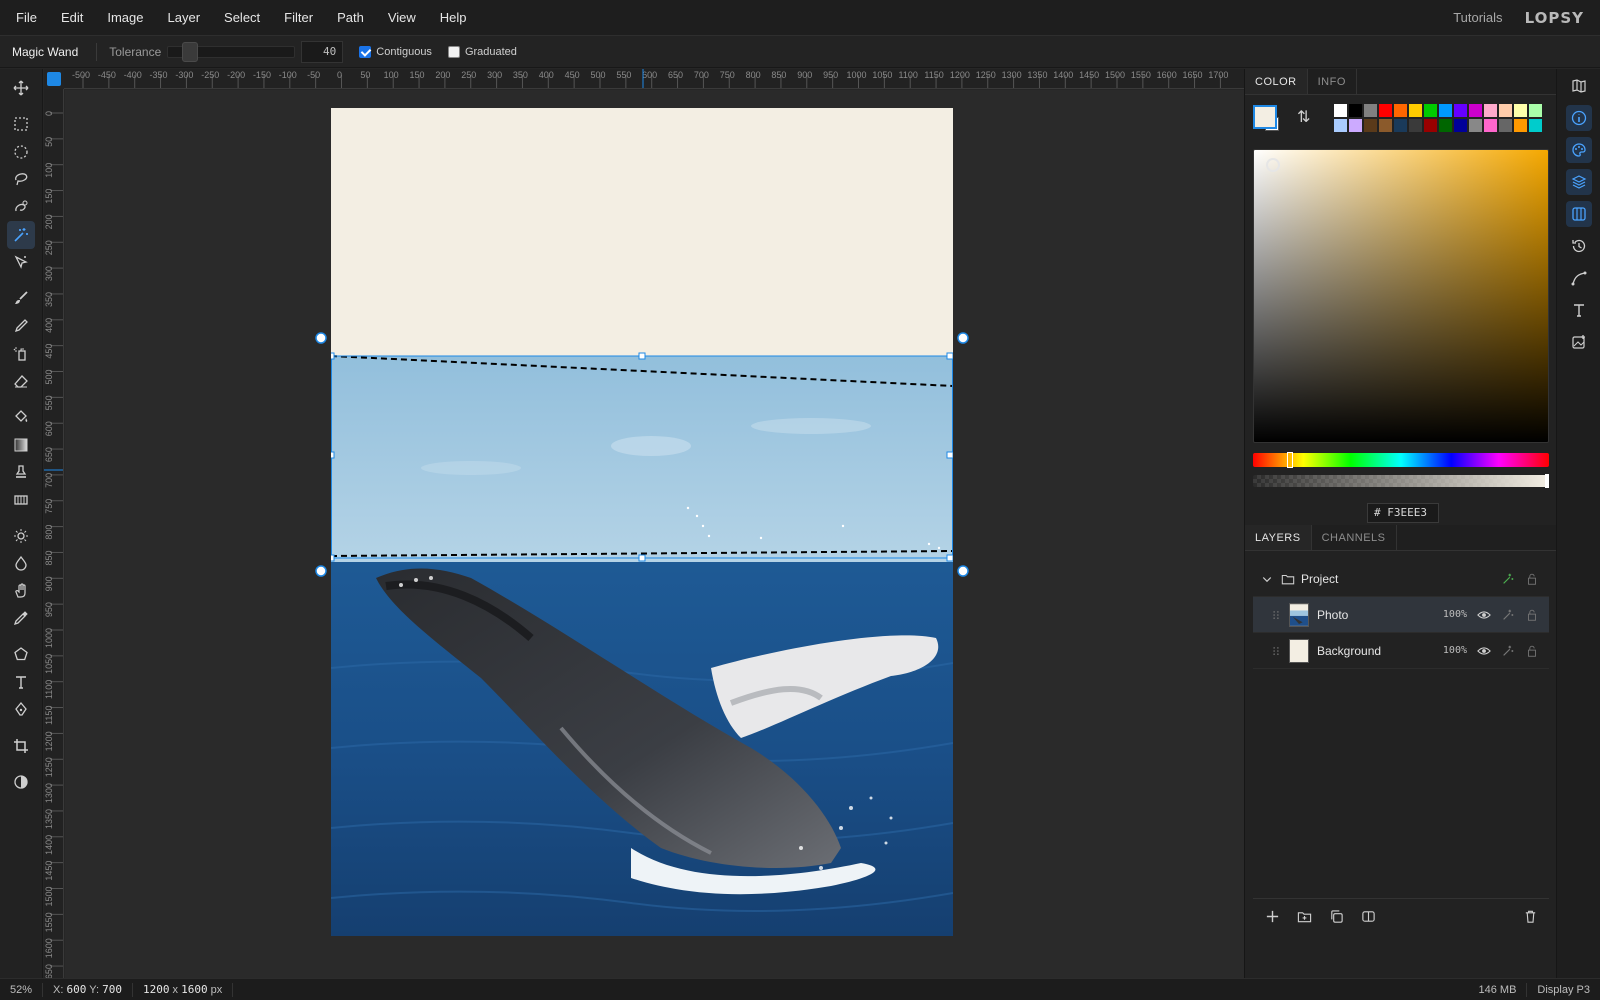 The height and width of the screenshot is (1000, 1600). What do you see at coordinates (1401, 615) in the screenshot?
I see `layer-row-photo: Photo 100%` at bounding box center [1401, 615].